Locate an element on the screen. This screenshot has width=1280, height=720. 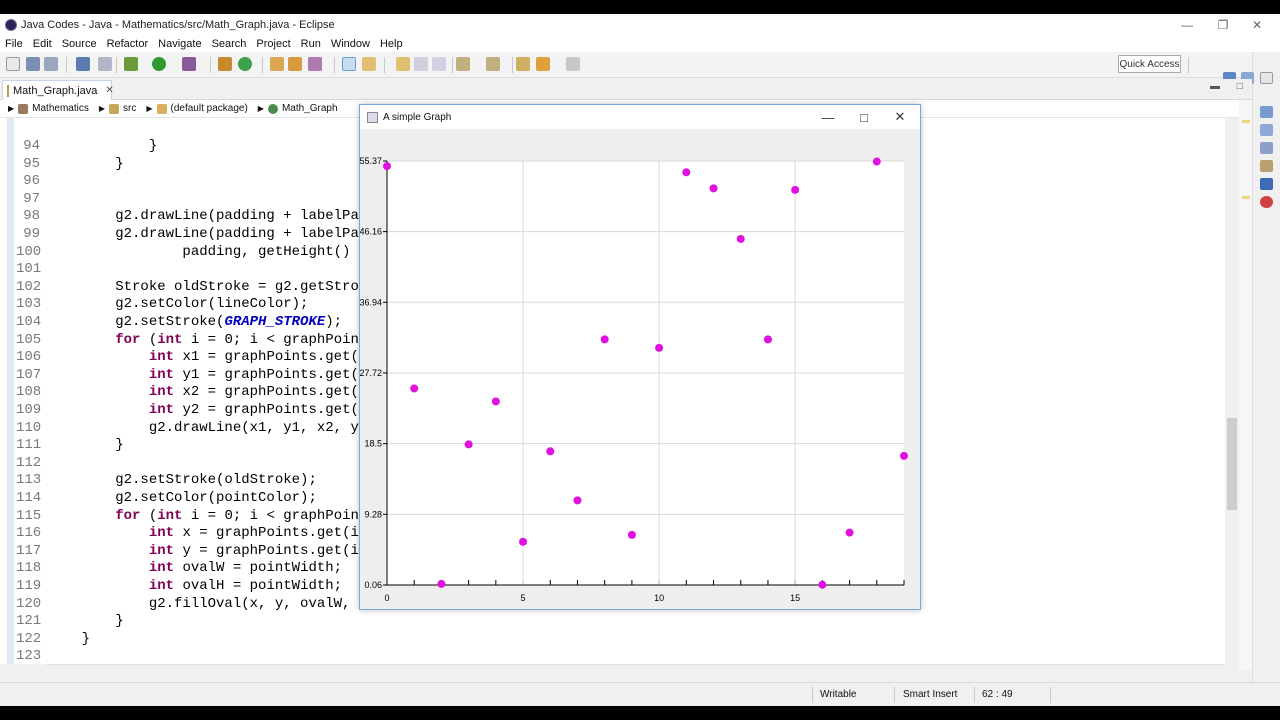
code-line: 94 } is located at coordinates (86, 147).